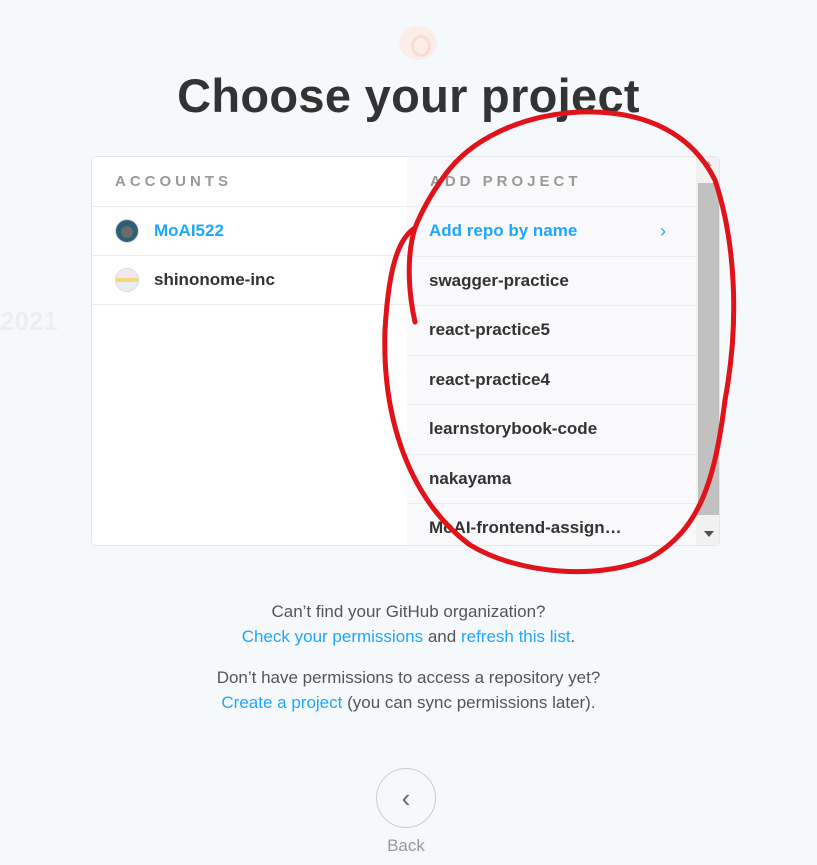 The height and width of the screenshot is (865, 817). What do you see at coordinates (189, 230) in the screenshot?
I see `account-name: MoAI522` at bounding box center [189, 230].